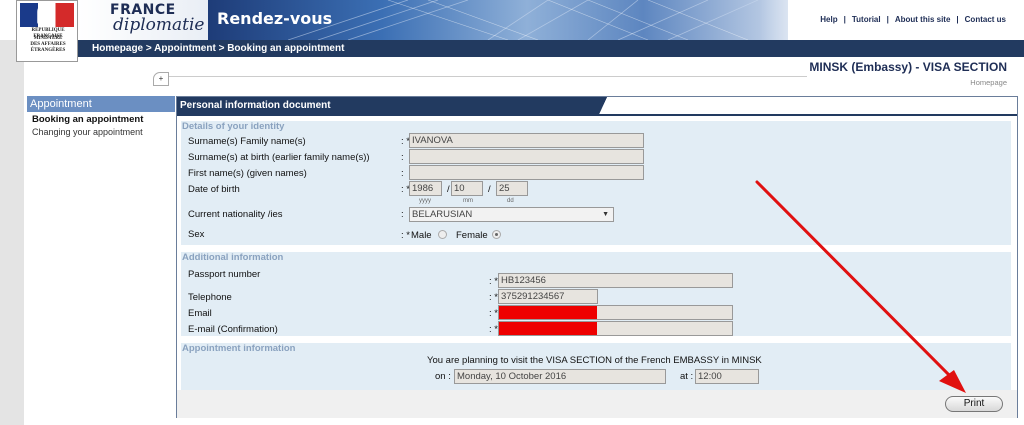  I want to click on contact-link: Contact us, so click(985, 19).